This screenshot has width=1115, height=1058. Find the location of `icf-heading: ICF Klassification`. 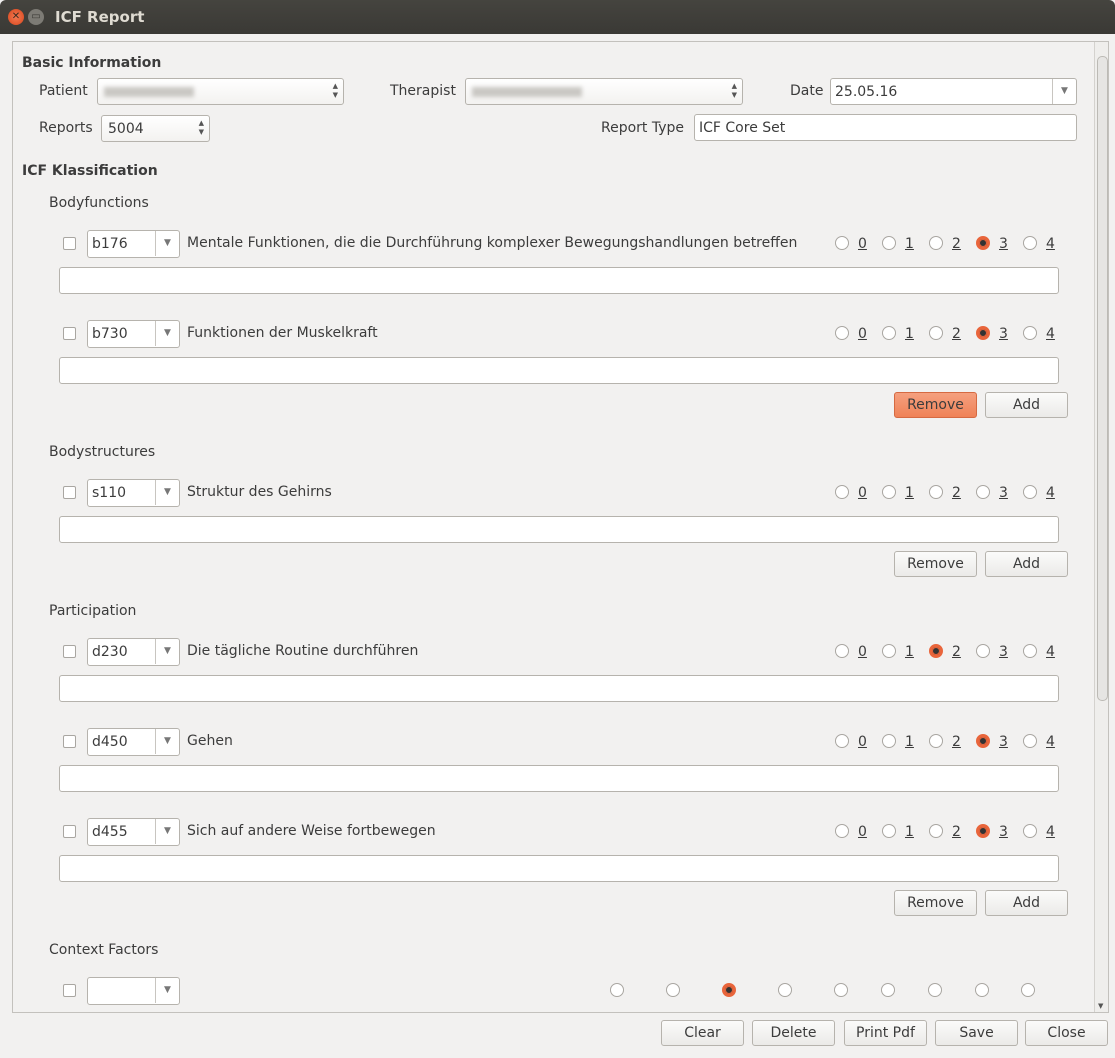

icf-heading: ICF Klassification is located at coordinates (90, 171).